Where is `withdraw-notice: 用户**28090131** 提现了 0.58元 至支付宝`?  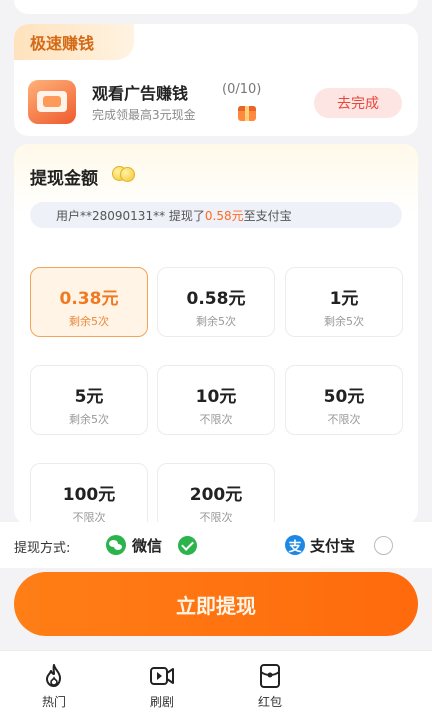
withdraw-notice: 用户**28090131** 提现了 0.58元 至支付宝 is located at coordinates (216, 215).